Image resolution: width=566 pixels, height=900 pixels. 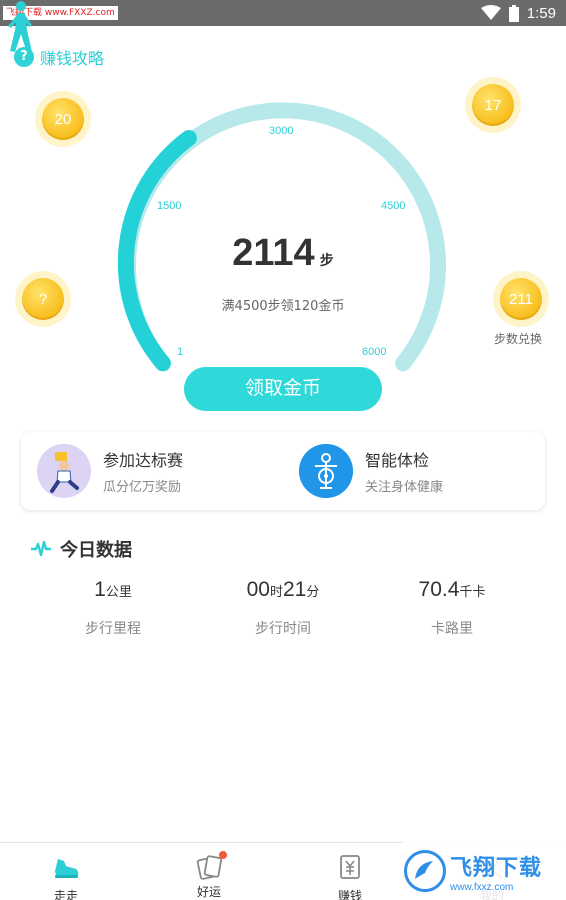 What do you see at coordinates (113, 629) in the screenshot?
I see `stat-label: 步行里程` at bounding box center [113, 629].